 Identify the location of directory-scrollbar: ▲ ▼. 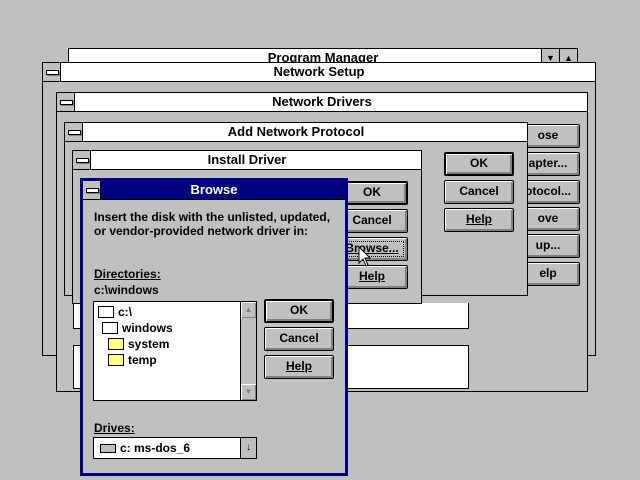
(248, 351).